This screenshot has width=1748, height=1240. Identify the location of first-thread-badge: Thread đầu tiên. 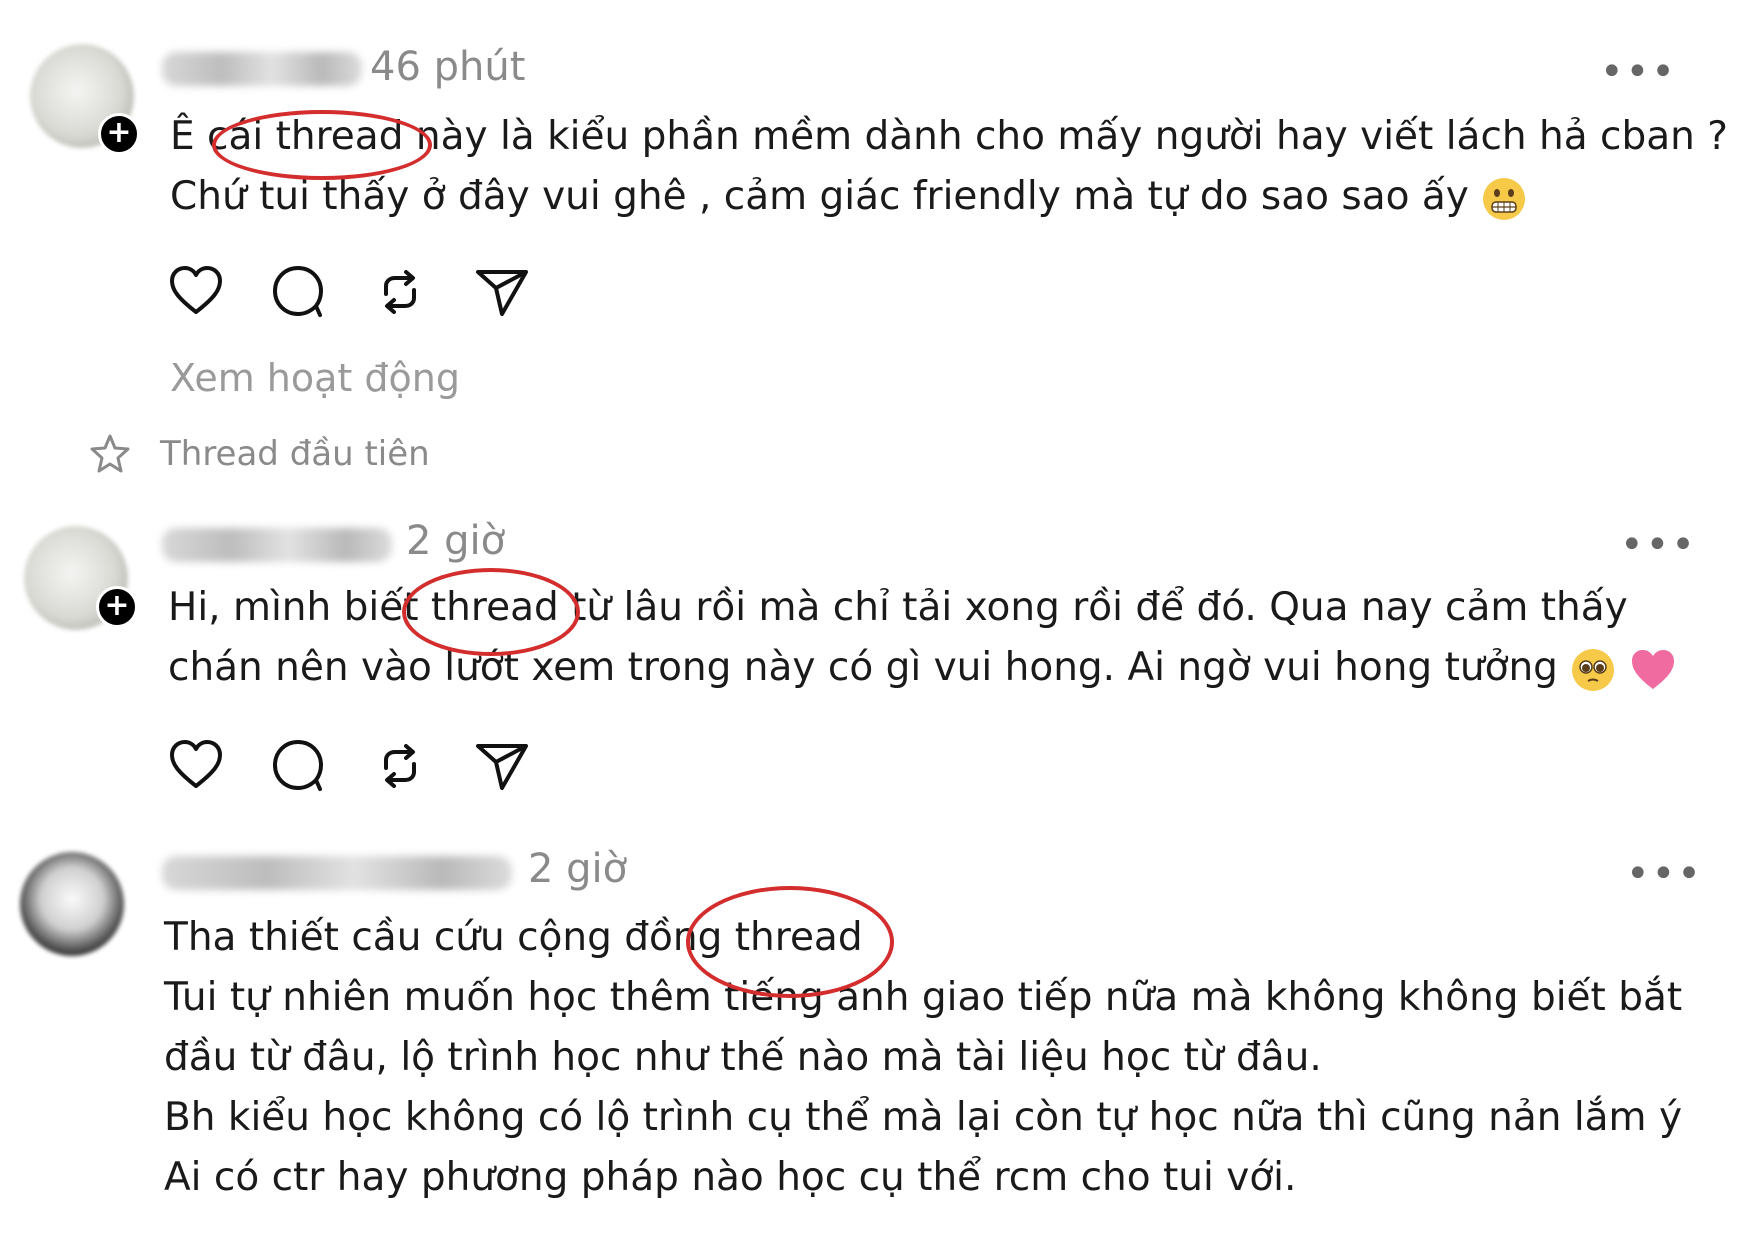
(259, 454).